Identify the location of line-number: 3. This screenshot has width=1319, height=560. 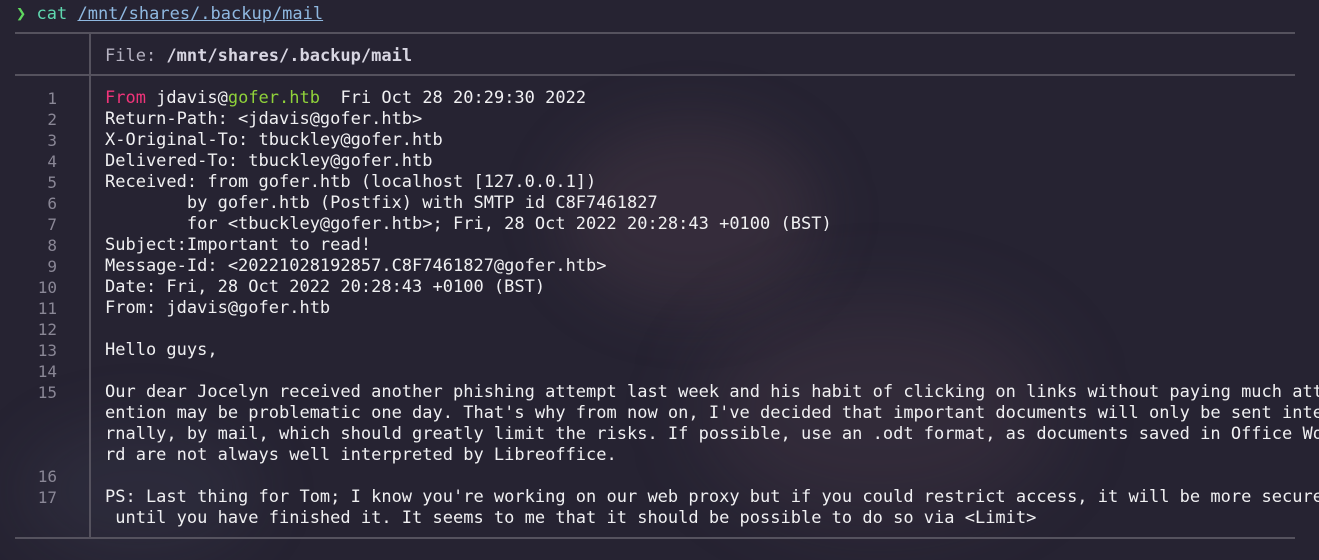
(52, 140).